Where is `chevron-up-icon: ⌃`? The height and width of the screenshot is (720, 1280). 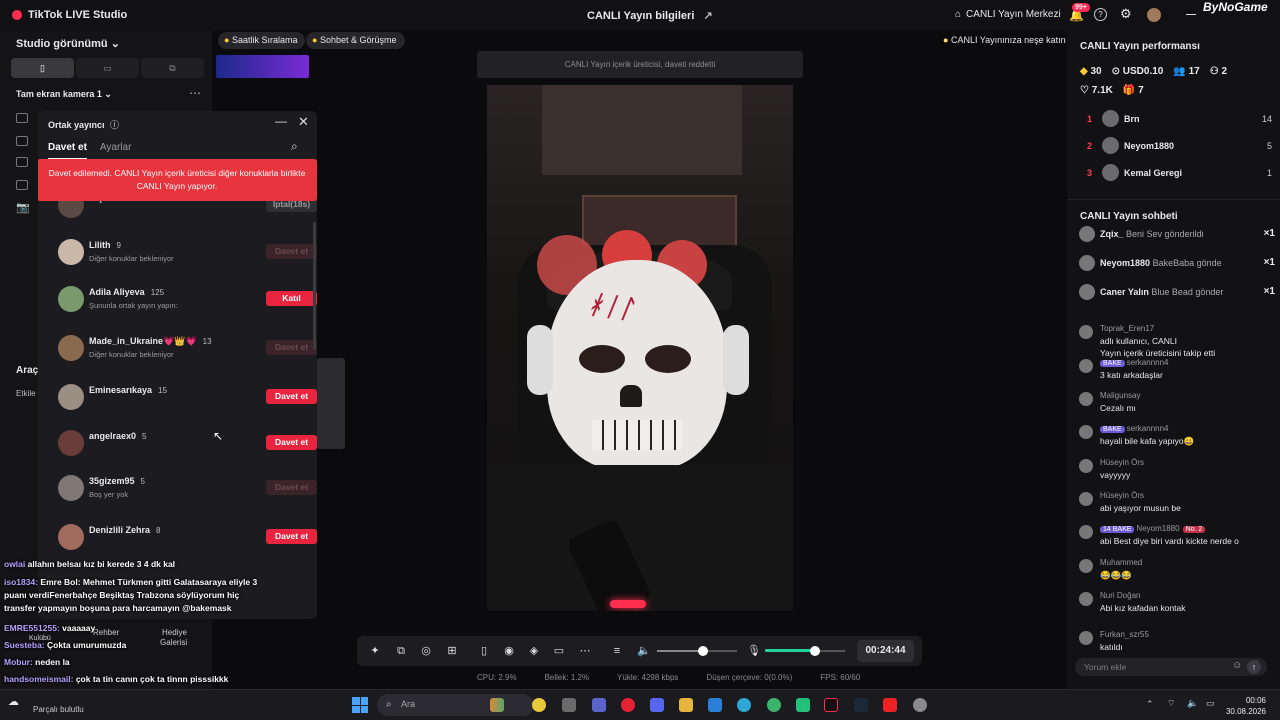 chevron-up-icon: ⌃ is located at coordinates (1150, 704).